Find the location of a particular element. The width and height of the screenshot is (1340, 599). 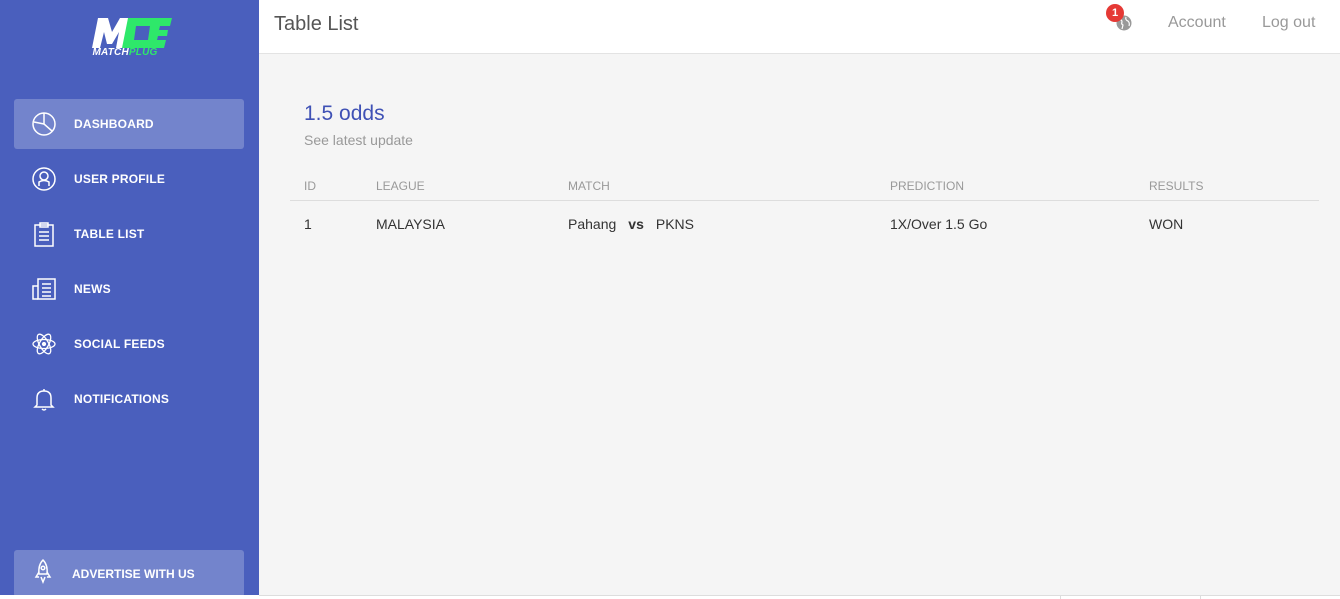

cell-league: MALAYSIA is located at coordinates (410, 224).